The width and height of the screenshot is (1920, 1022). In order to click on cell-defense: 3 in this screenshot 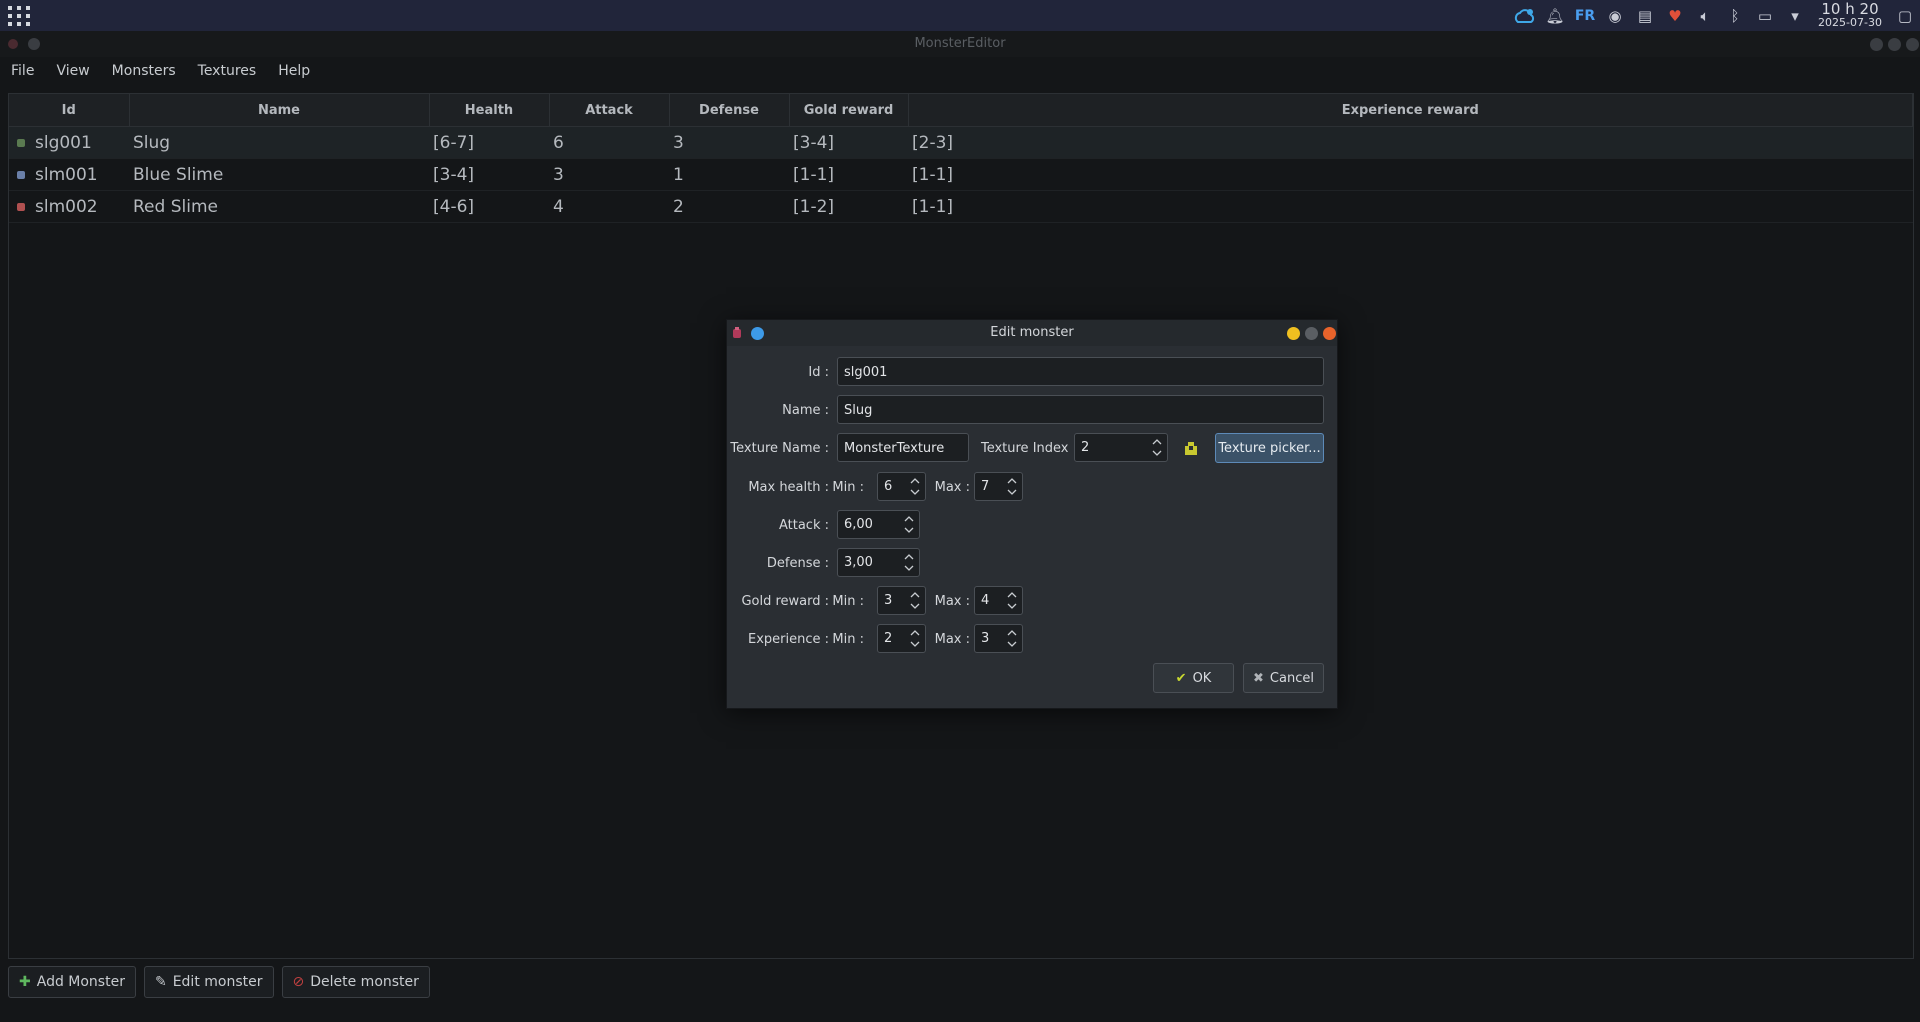, I will do `click(729, 142)`.